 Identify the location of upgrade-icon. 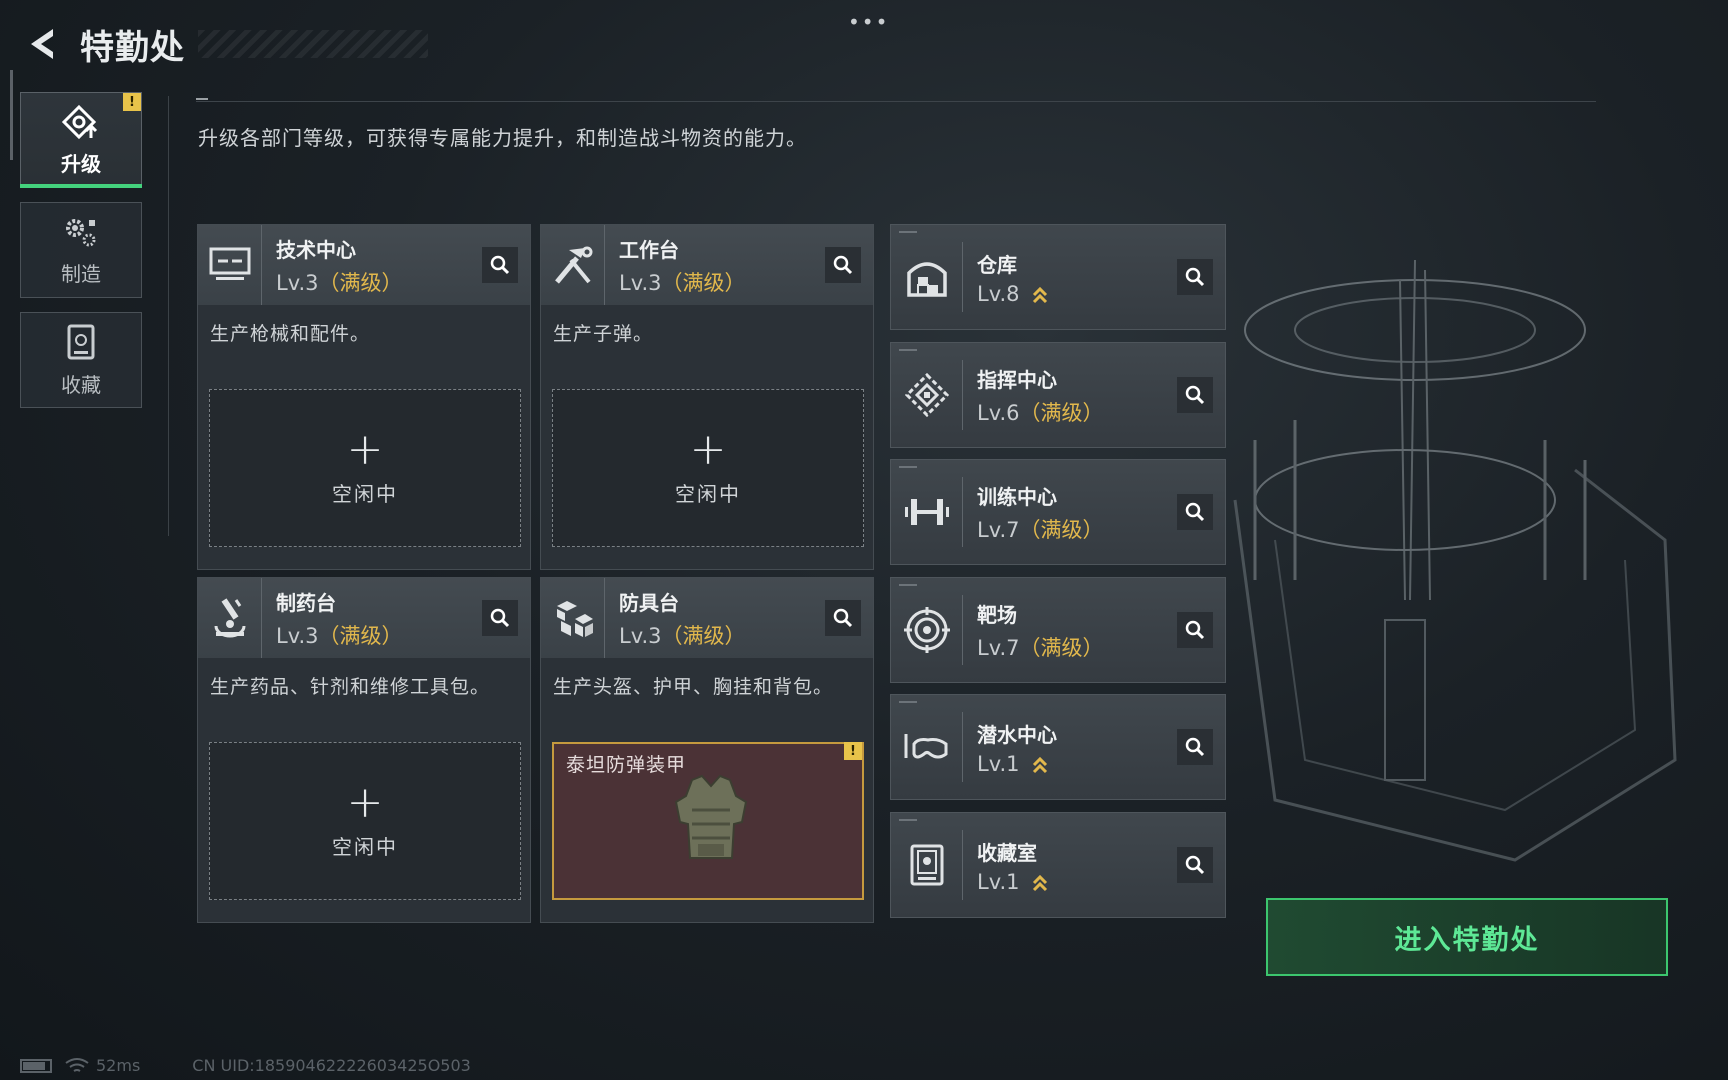
(79, 121).